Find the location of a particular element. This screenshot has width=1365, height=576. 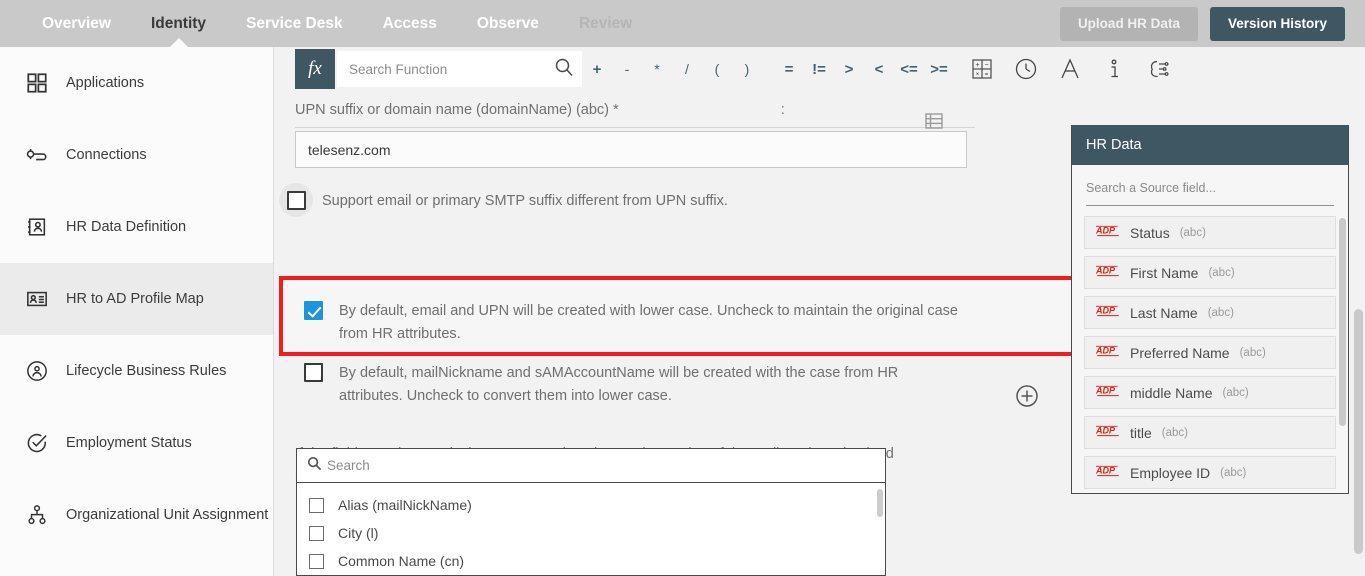

nav-tab-access: Access is located at coordinates (410, 23).